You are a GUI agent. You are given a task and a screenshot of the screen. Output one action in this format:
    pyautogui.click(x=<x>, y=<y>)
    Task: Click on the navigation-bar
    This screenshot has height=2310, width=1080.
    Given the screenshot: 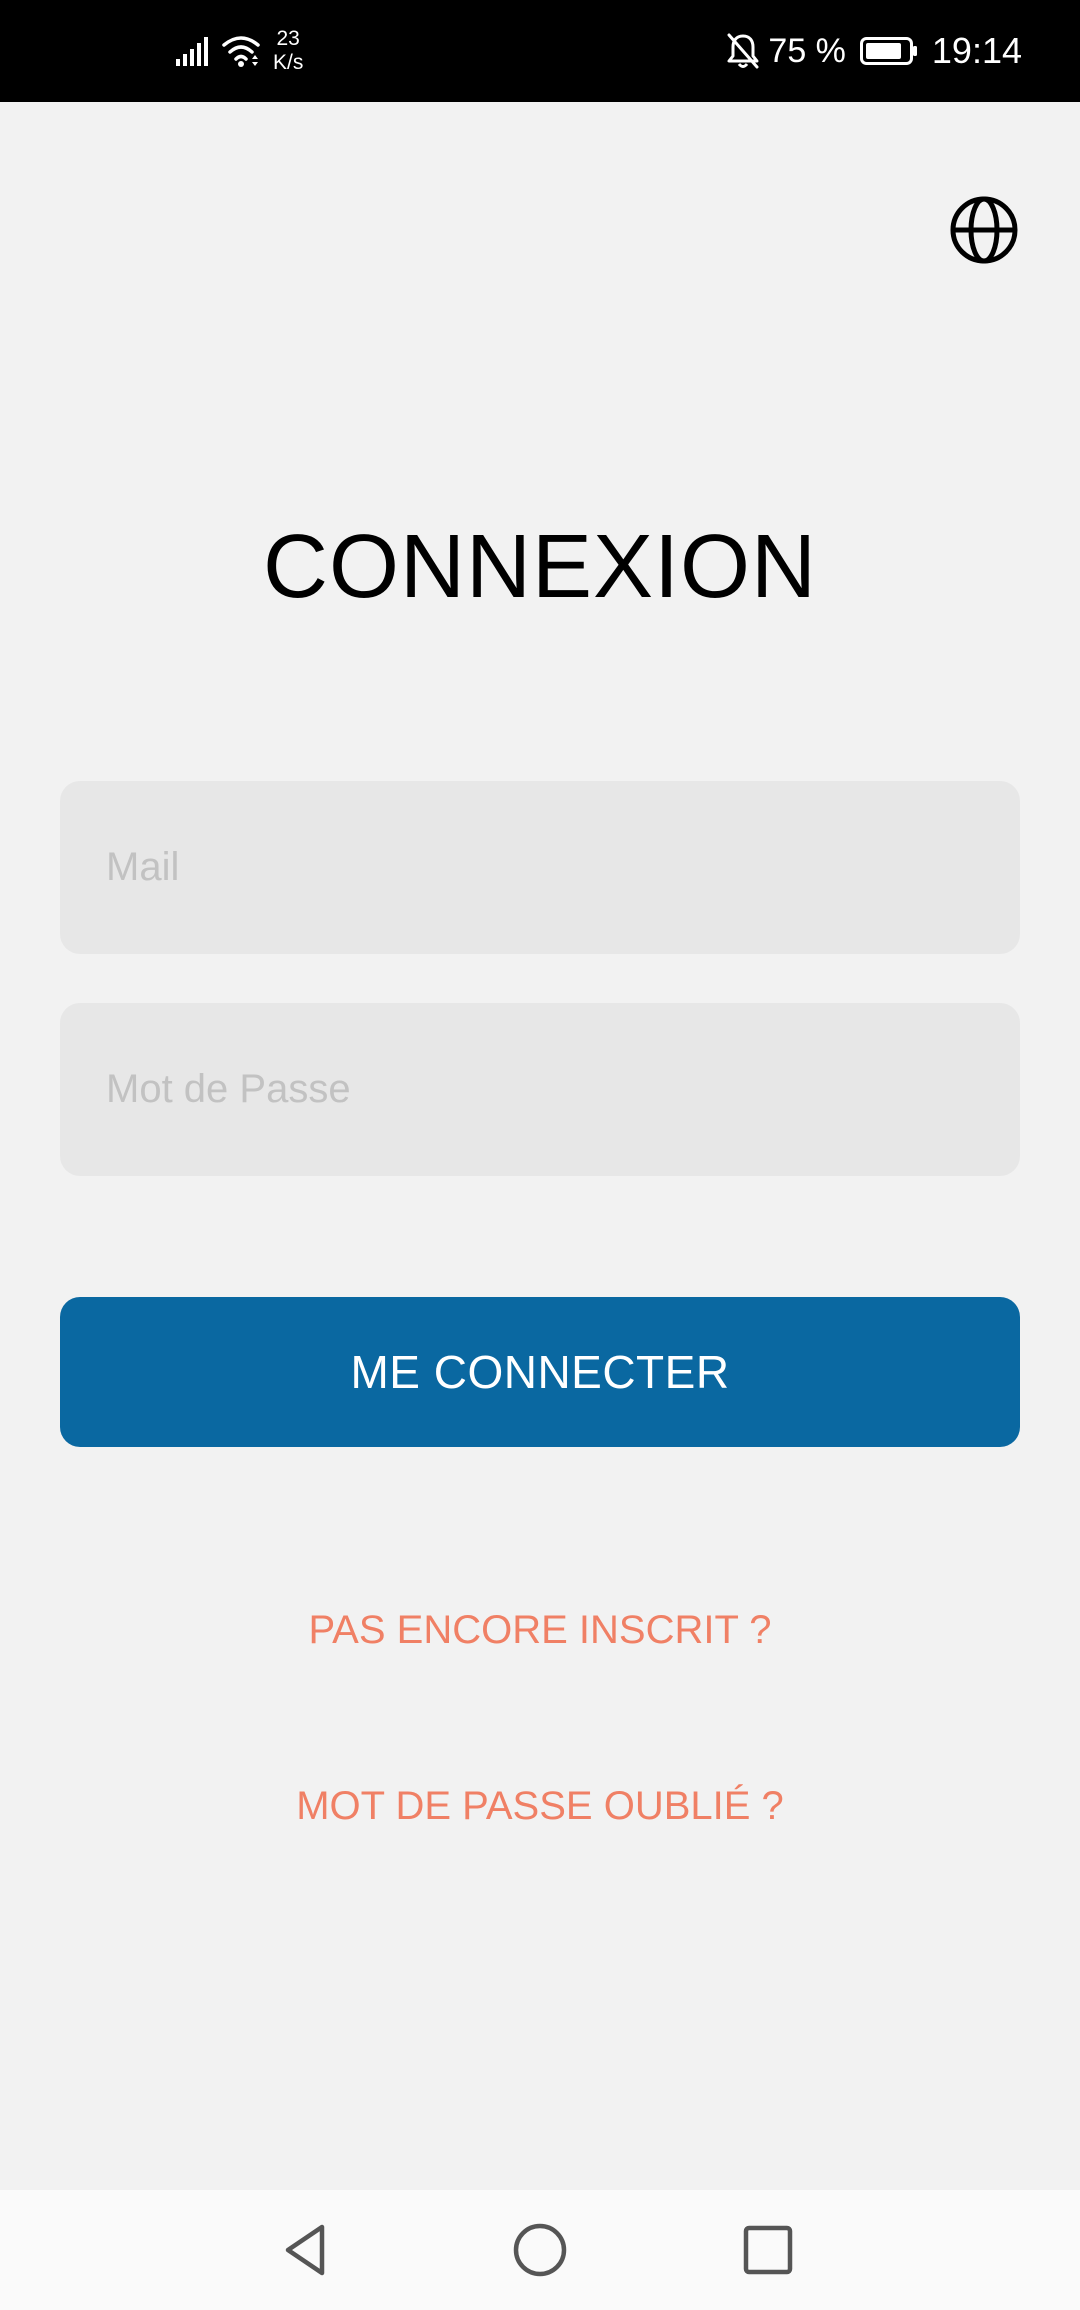 What is the action you would take?
    pyautogui.click(x=540, y=2250)
    